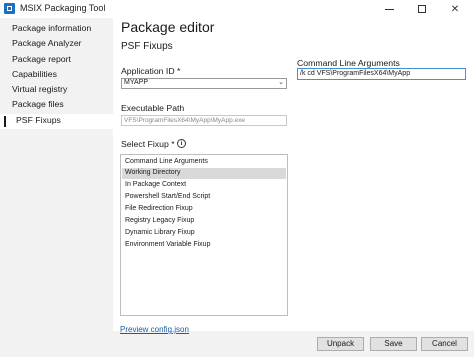  What do you see at coordinates (153, 172) in the screenshot?
I see `list-item-label: Working Directory` at bounding box center [153, 172].